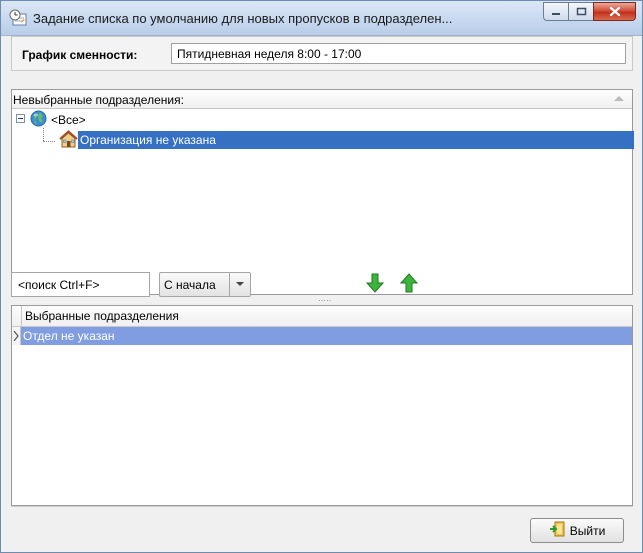 The image size is (643, 553). I want to click on table-row: Отдел не указан, so click(322, 336).